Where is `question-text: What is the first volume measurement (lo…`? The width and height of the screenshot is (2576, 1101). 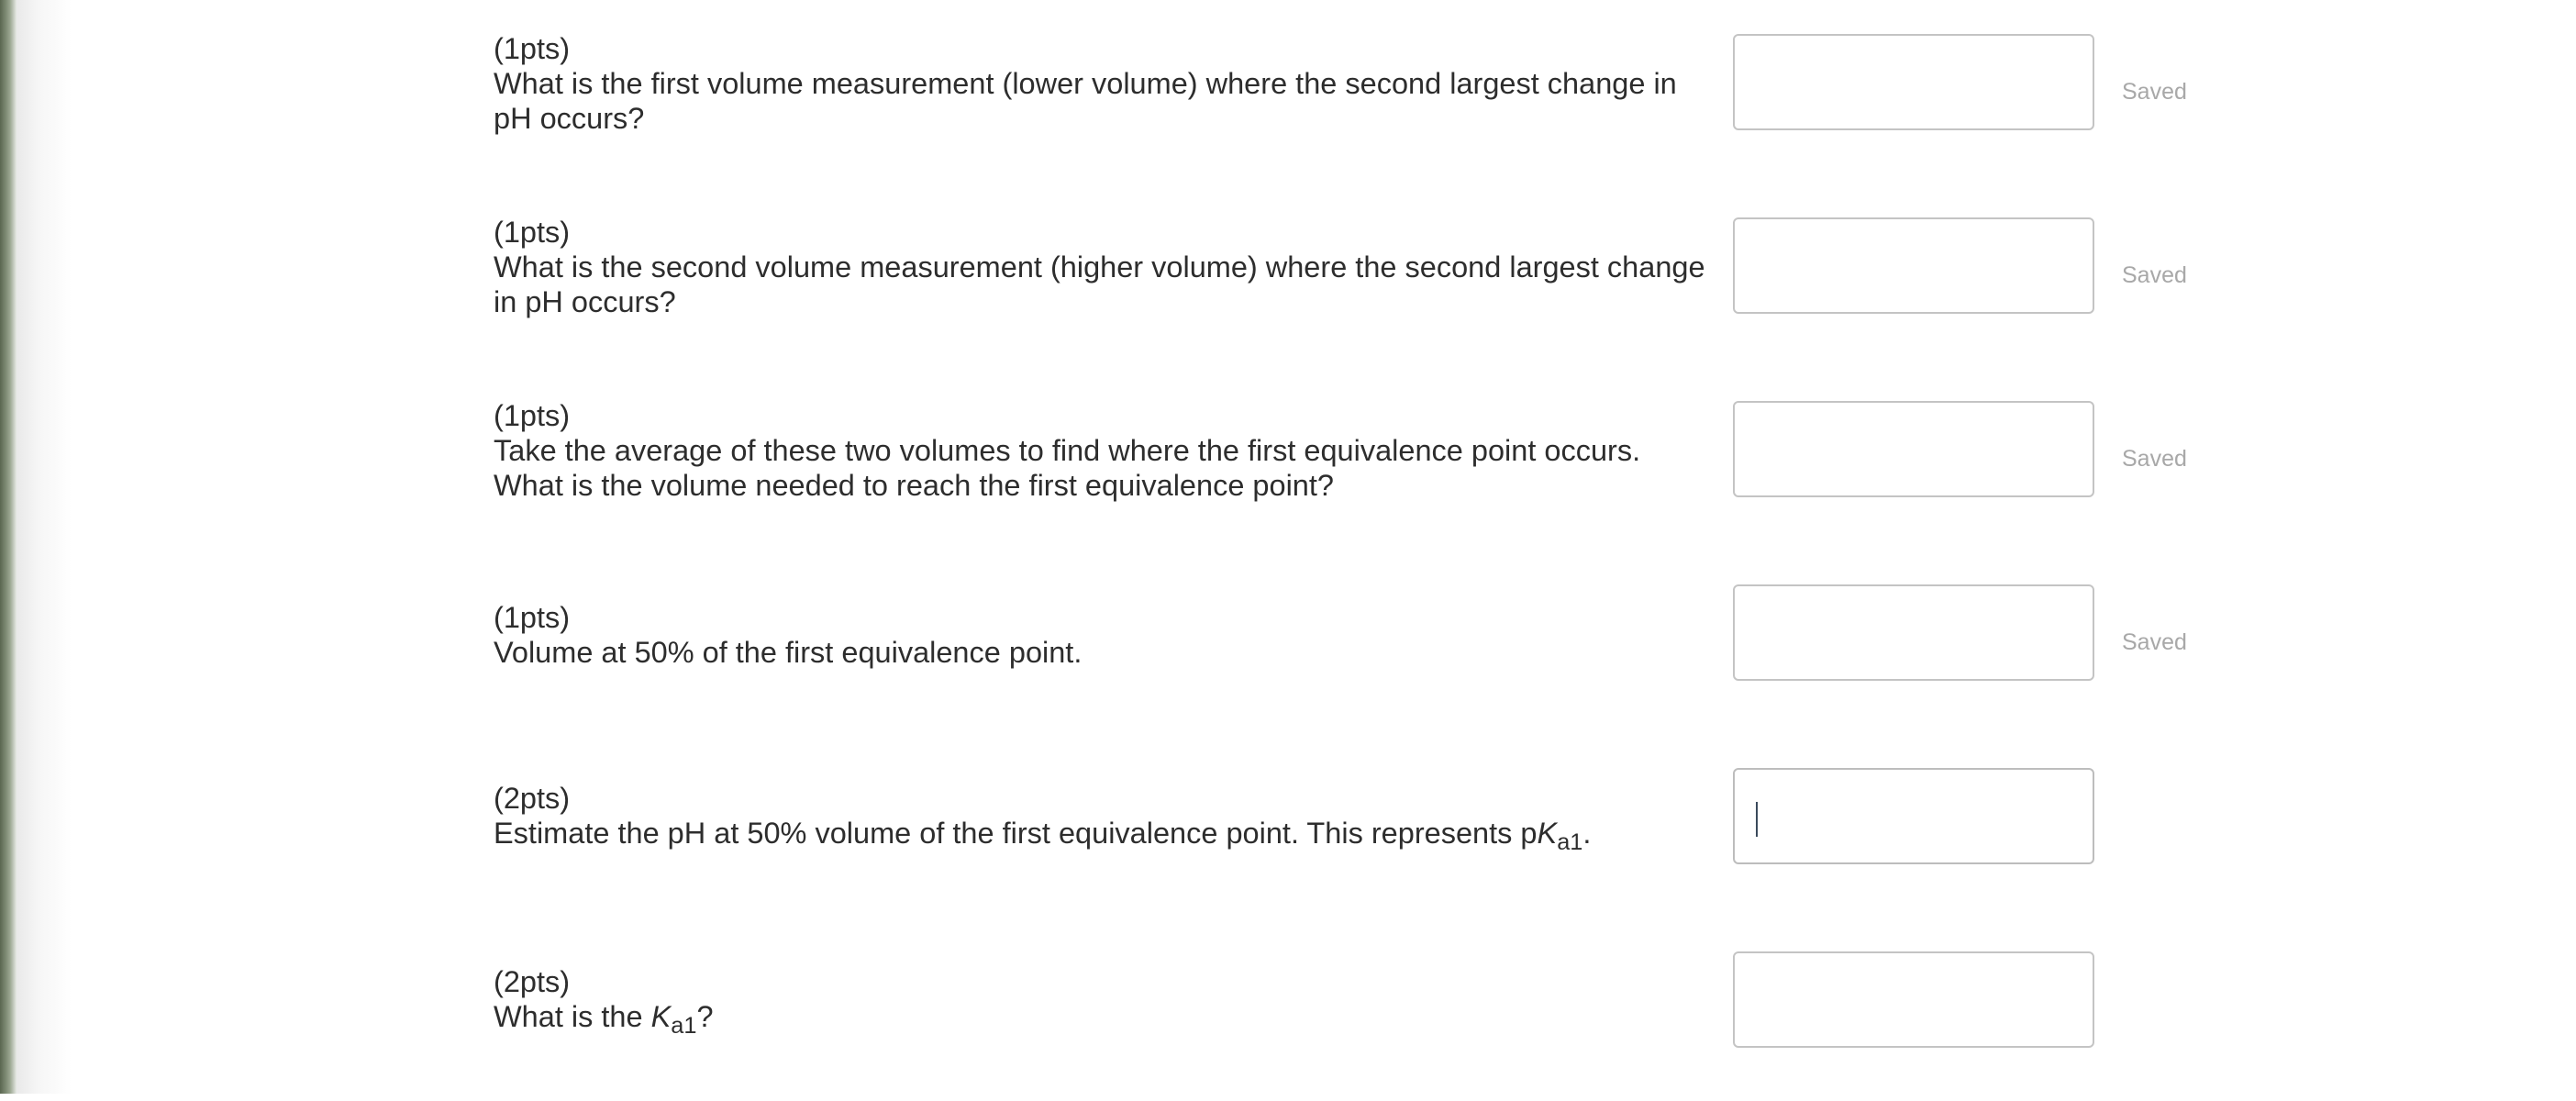 question-text: What is the first volume measurement (lo… is located at coordinates (1085, 101).